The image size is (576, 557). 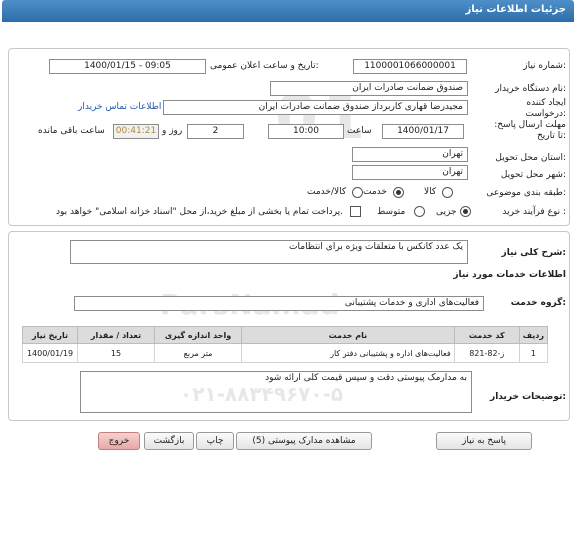 What do you see at coordinates (430, 192) in the screenshot?
I see `category-option-goods: کالا` at bounding box center [430, 192].